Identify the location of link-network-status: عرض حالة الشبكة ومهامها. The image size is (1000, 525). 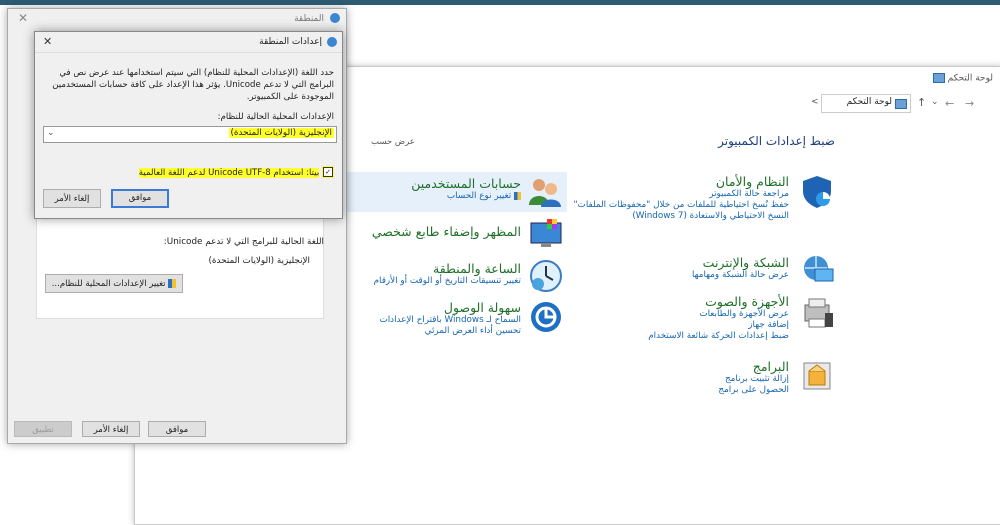
(679, 275).